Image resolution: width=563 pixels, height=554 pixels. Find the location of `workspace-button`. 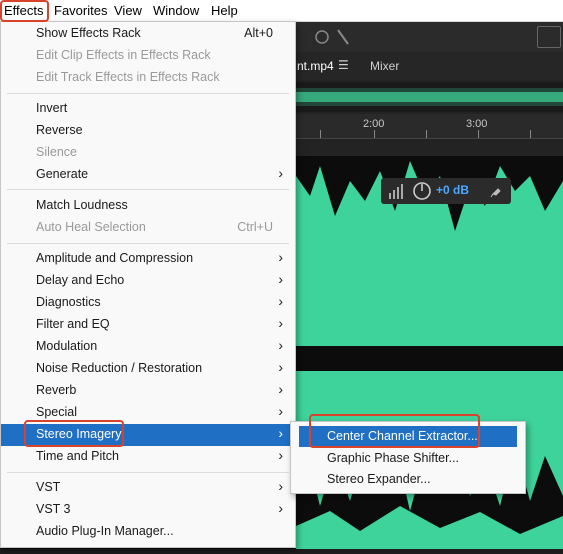

workspace-button is located at coordinates (549, 37).